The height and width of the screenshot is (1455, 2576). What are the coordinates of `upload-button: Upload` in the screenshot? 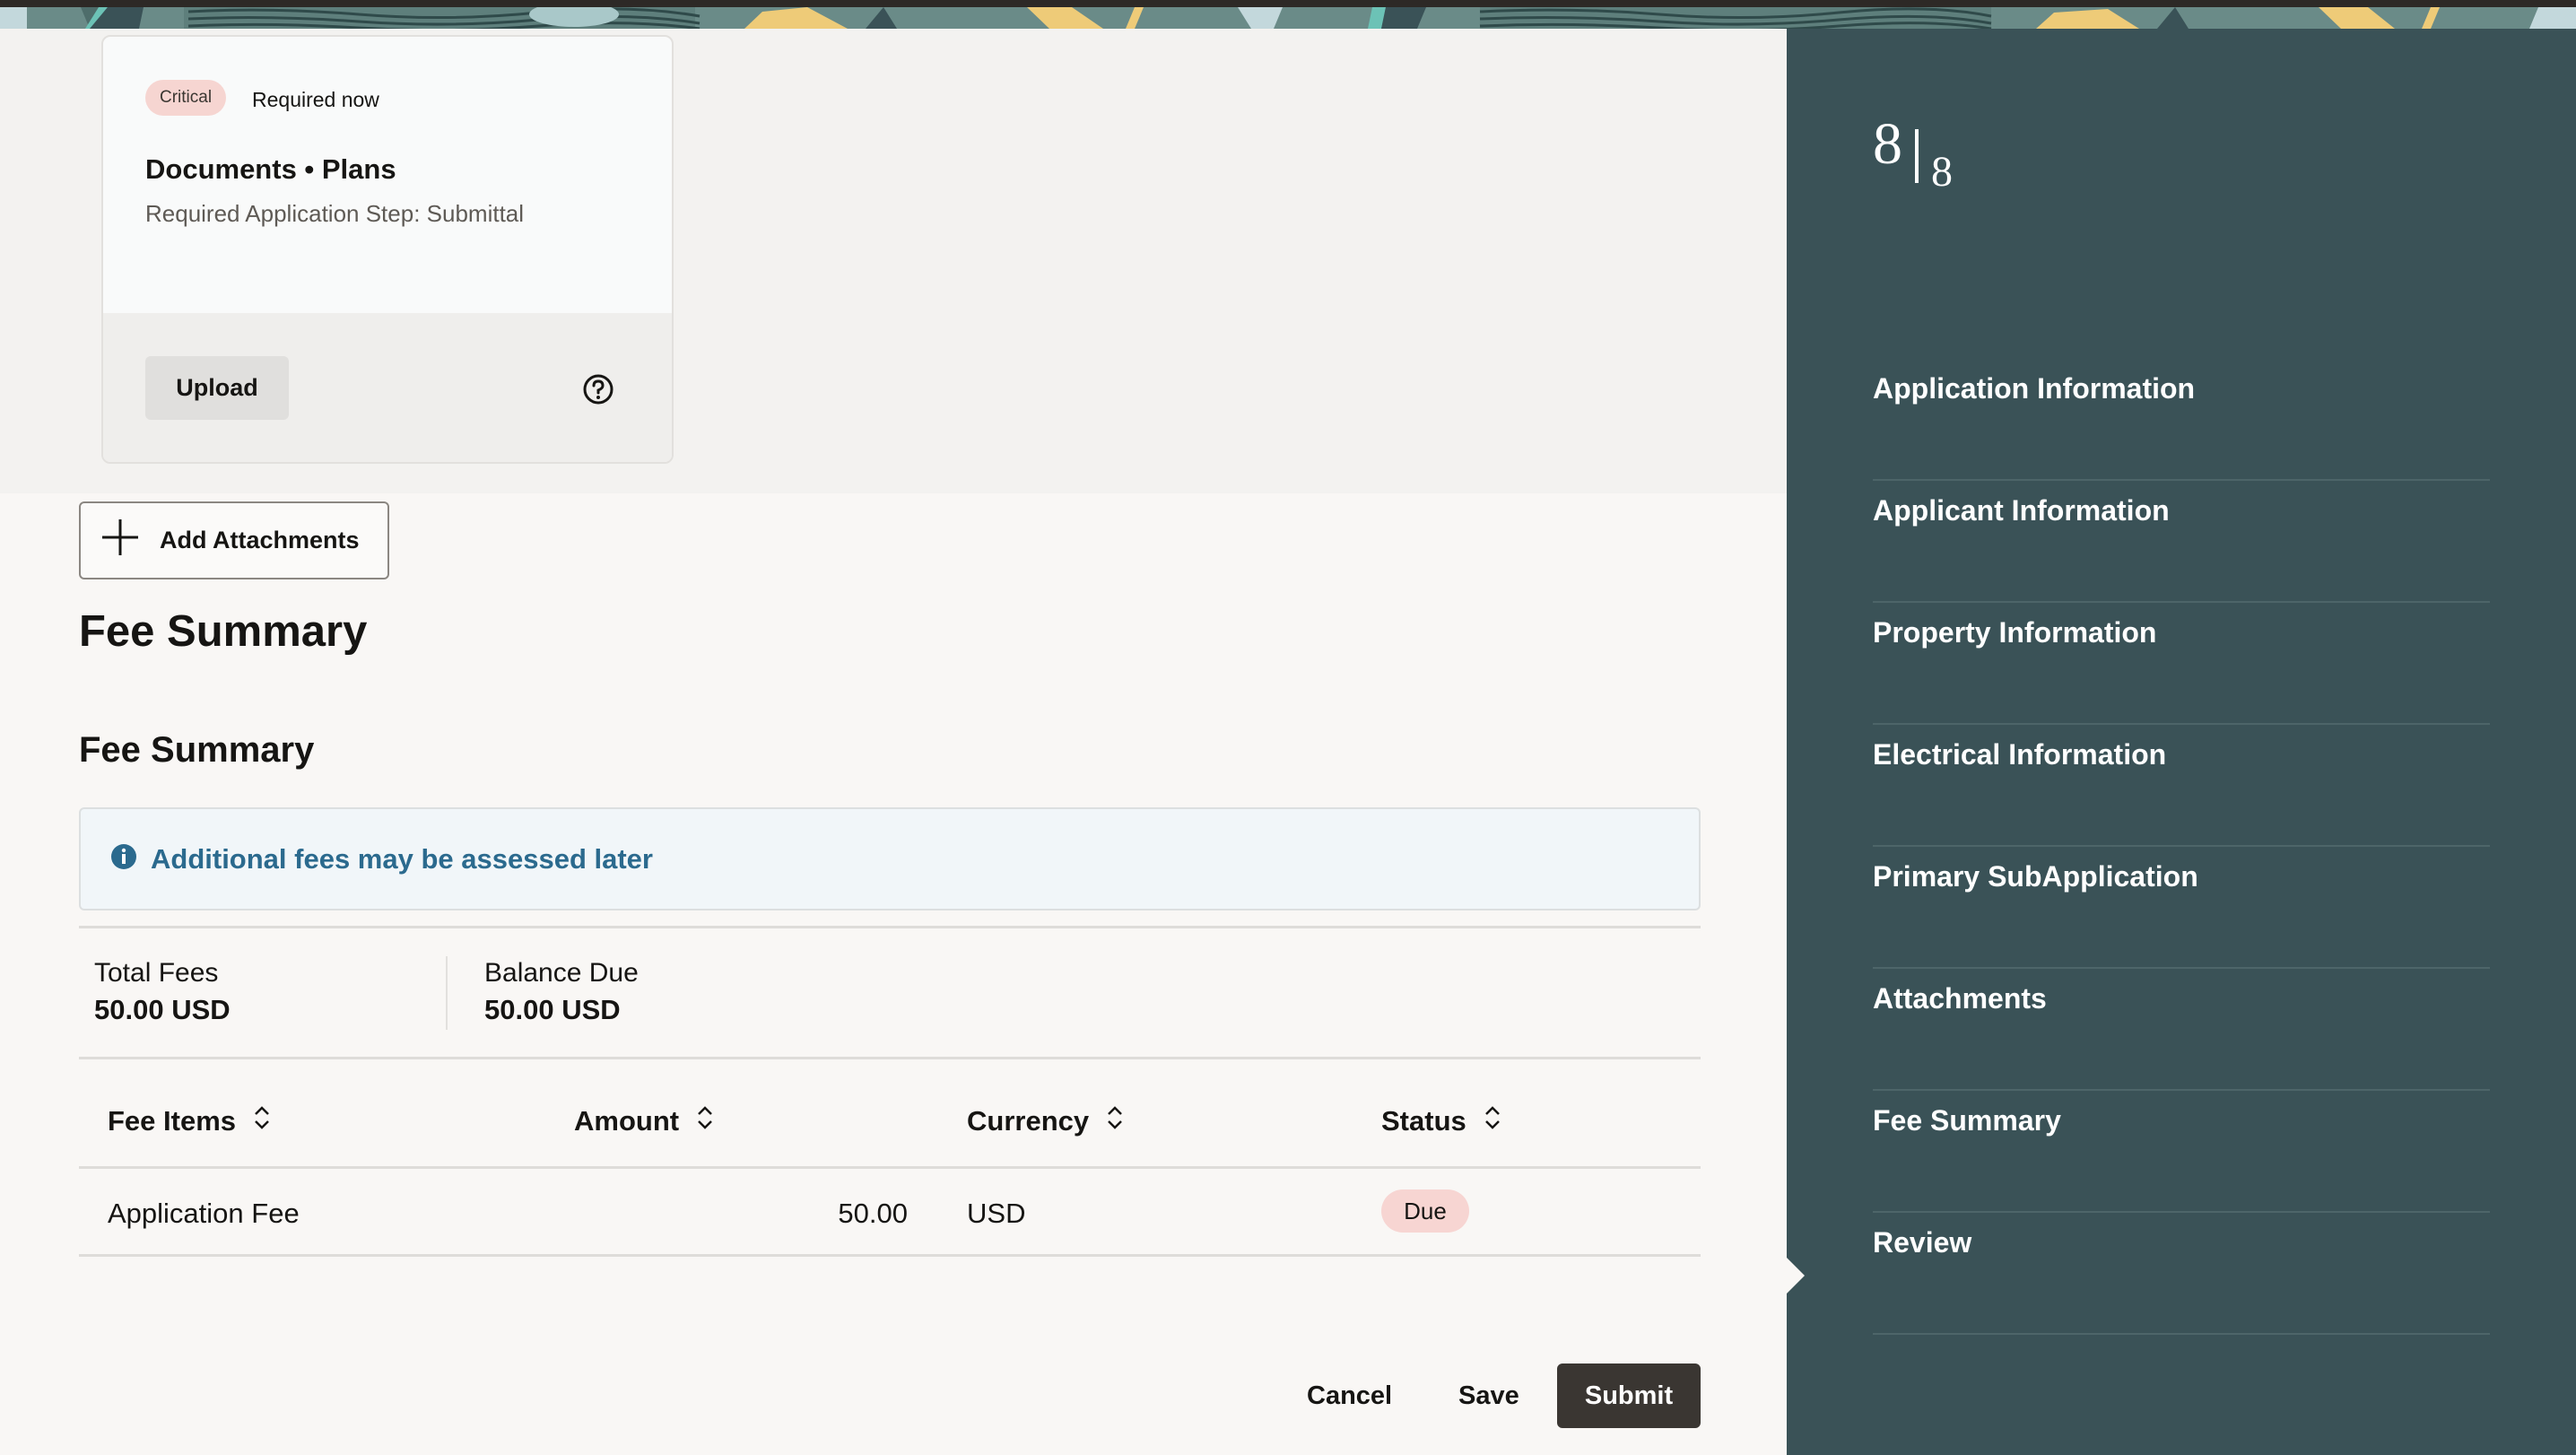 It's located at (217, 388).